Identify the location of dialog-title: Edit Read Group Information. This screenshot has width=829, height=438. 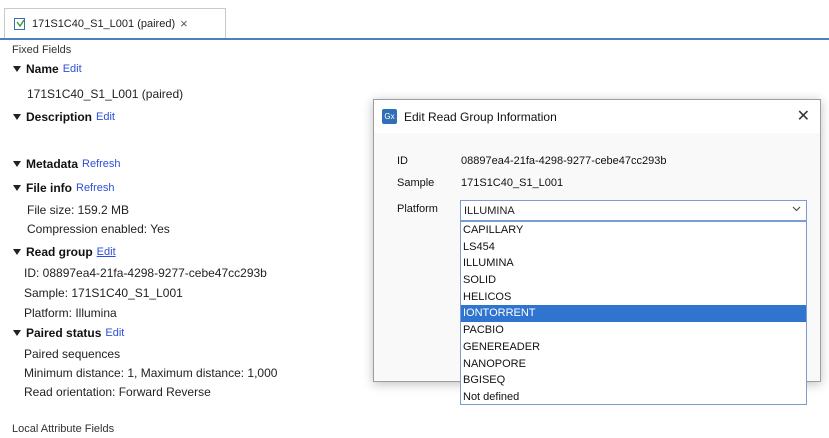
(480, 116).